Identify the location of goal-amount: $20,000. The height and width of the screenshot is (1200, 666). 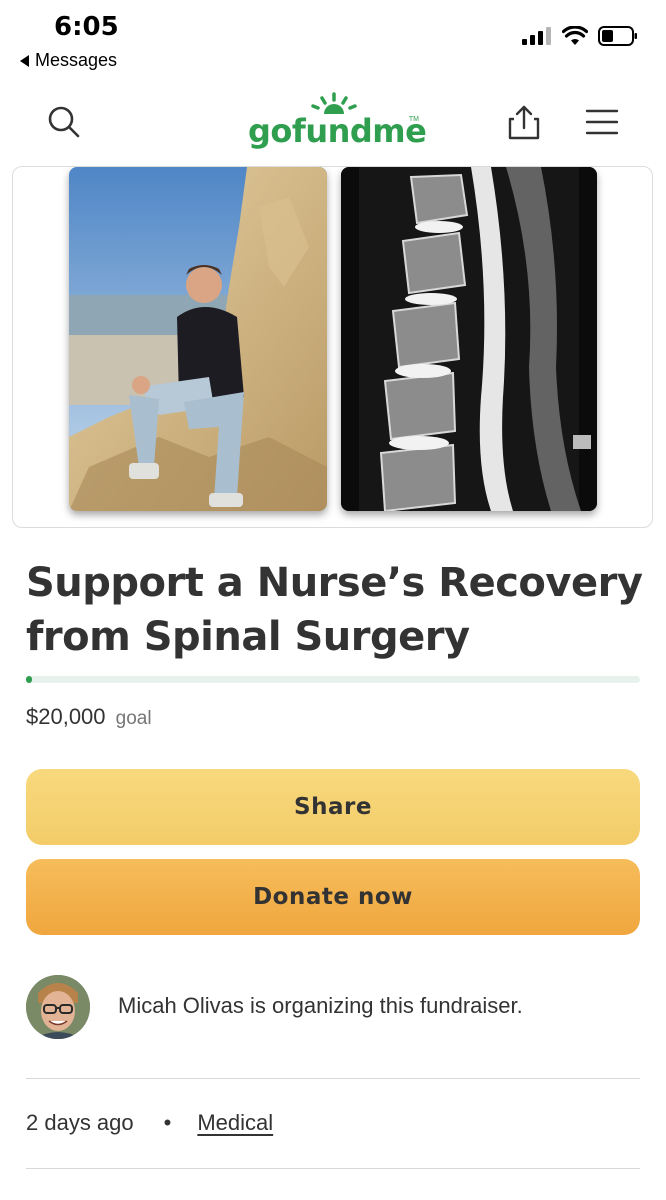
(66, 716).